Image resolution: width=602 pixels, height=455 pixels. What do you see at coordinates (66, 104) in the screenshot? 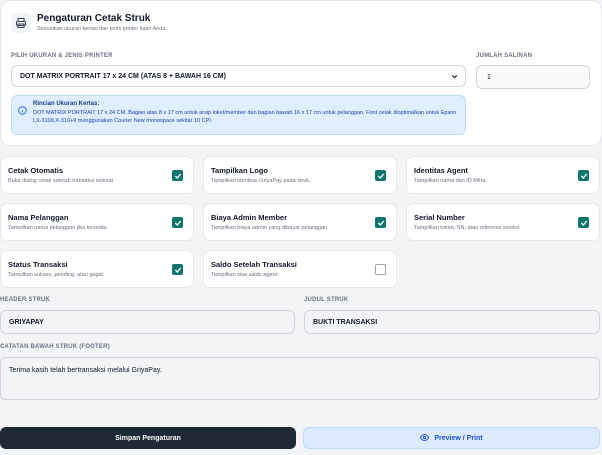
I see `info-title: Rincian Ukuran Kertas:` at bounding box center [66, 104].